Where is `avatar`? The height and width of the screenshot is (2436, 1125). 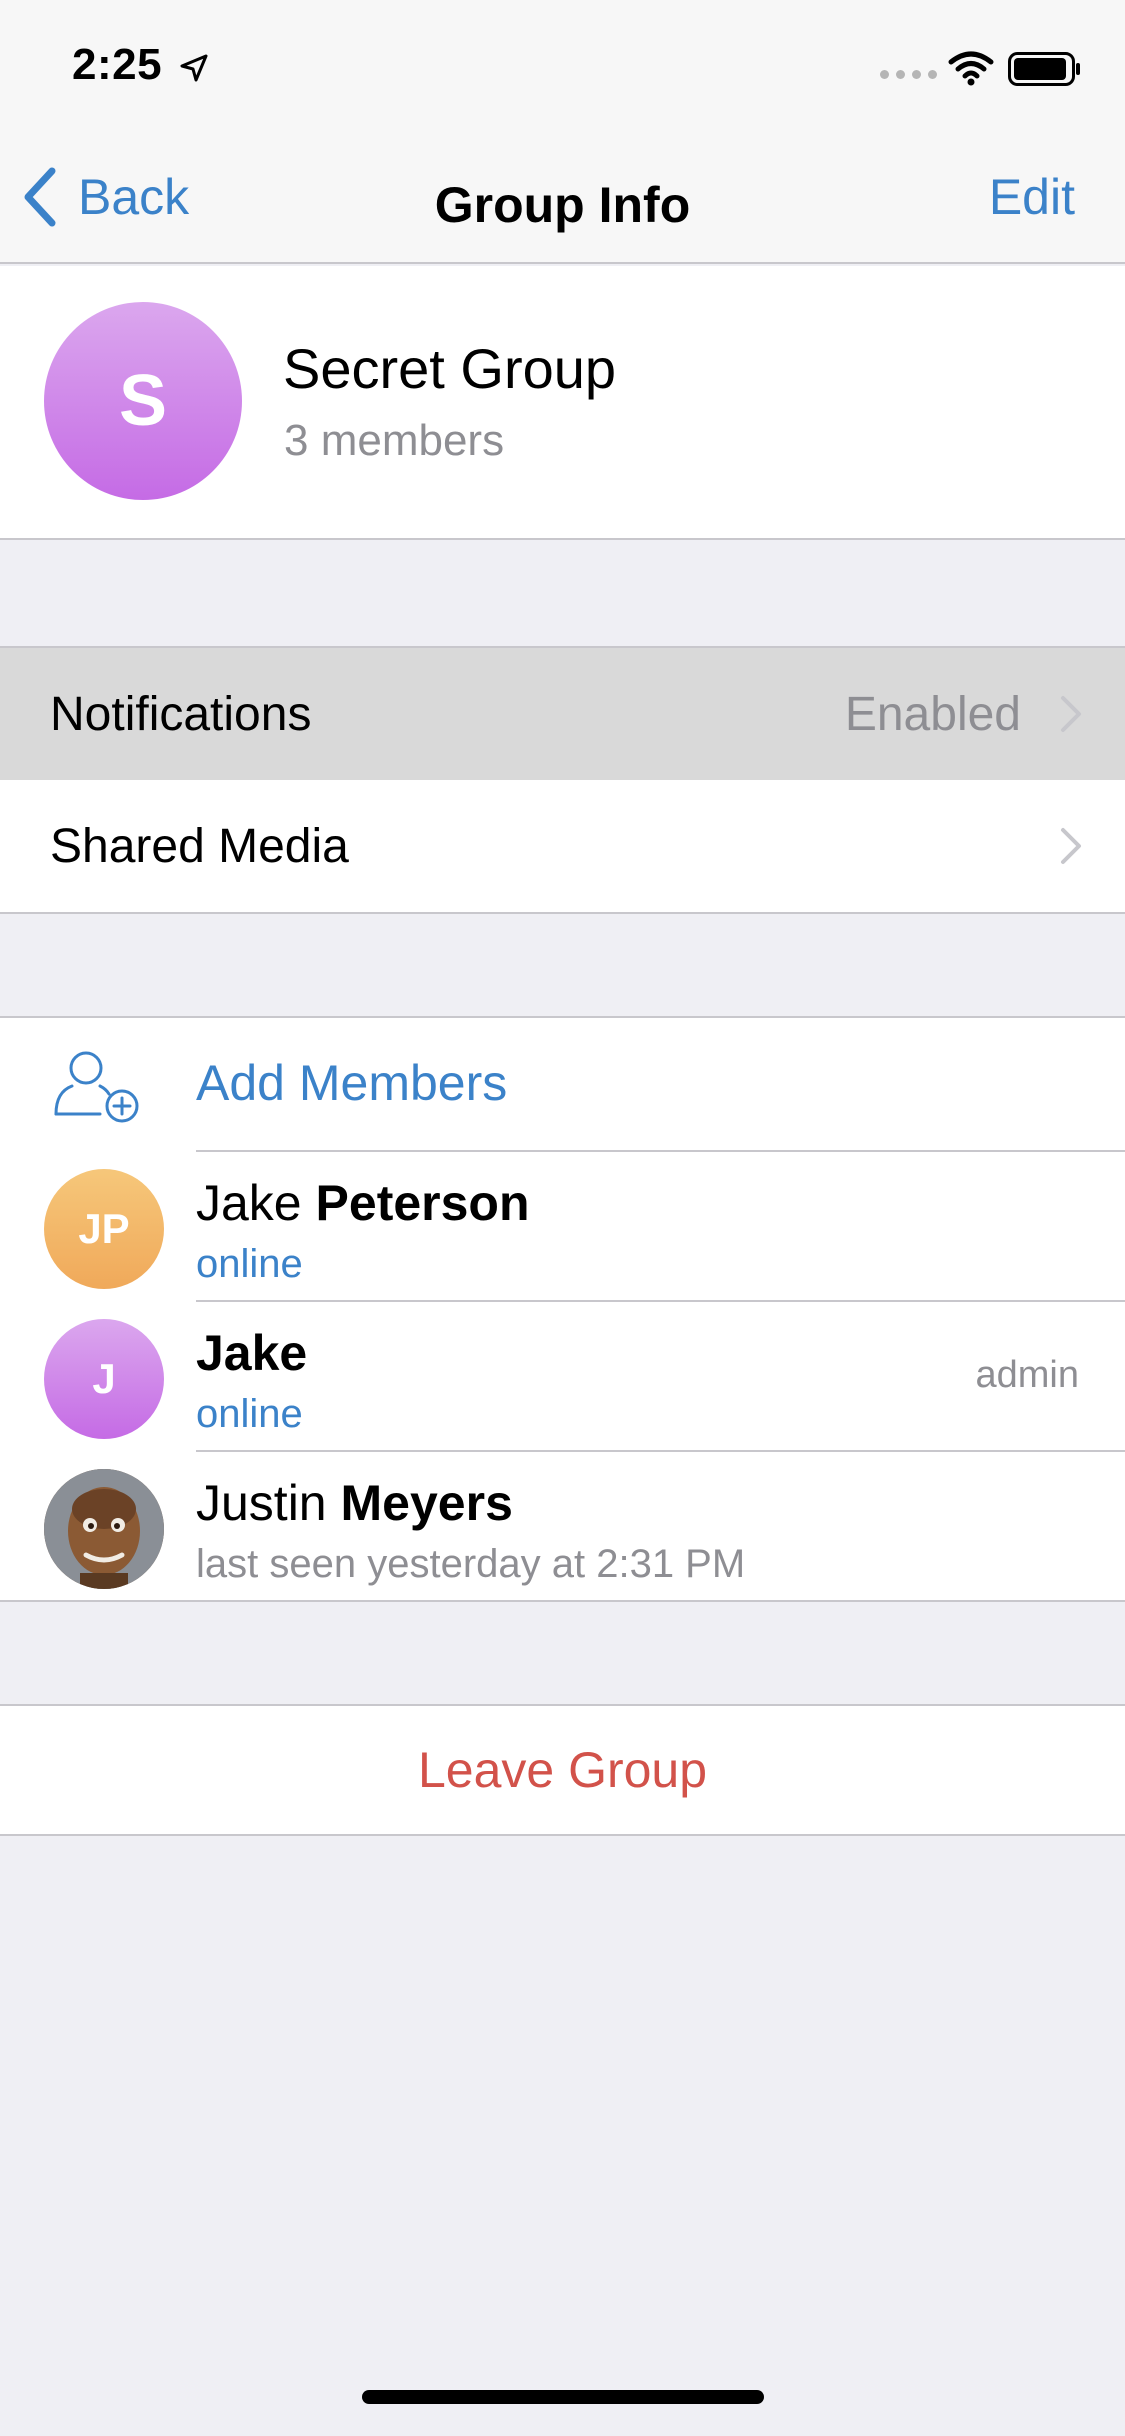 avatar is located at coordinates (104, 1529).